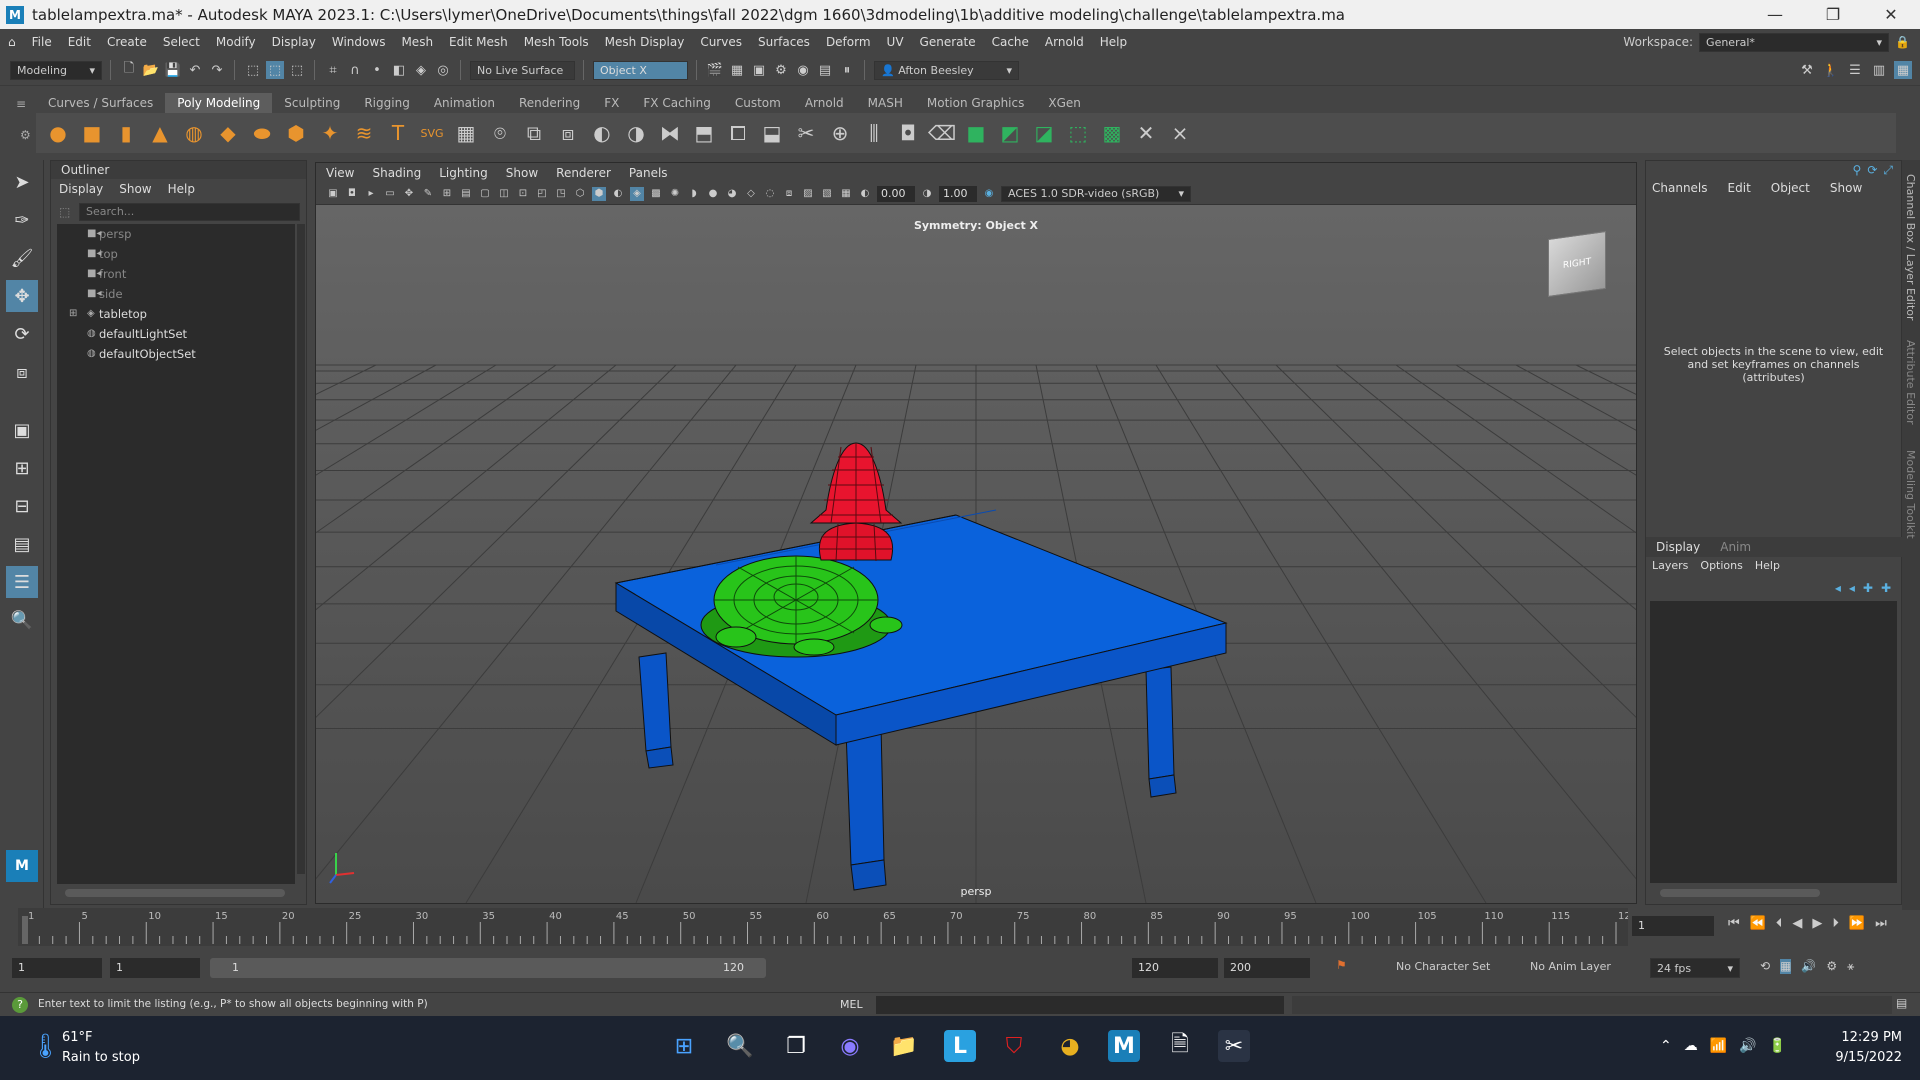 Image resolution: width=1920 pixels, height=1080 pixels. I want to click on film-gate-icon: ▤, so click(466, 194).